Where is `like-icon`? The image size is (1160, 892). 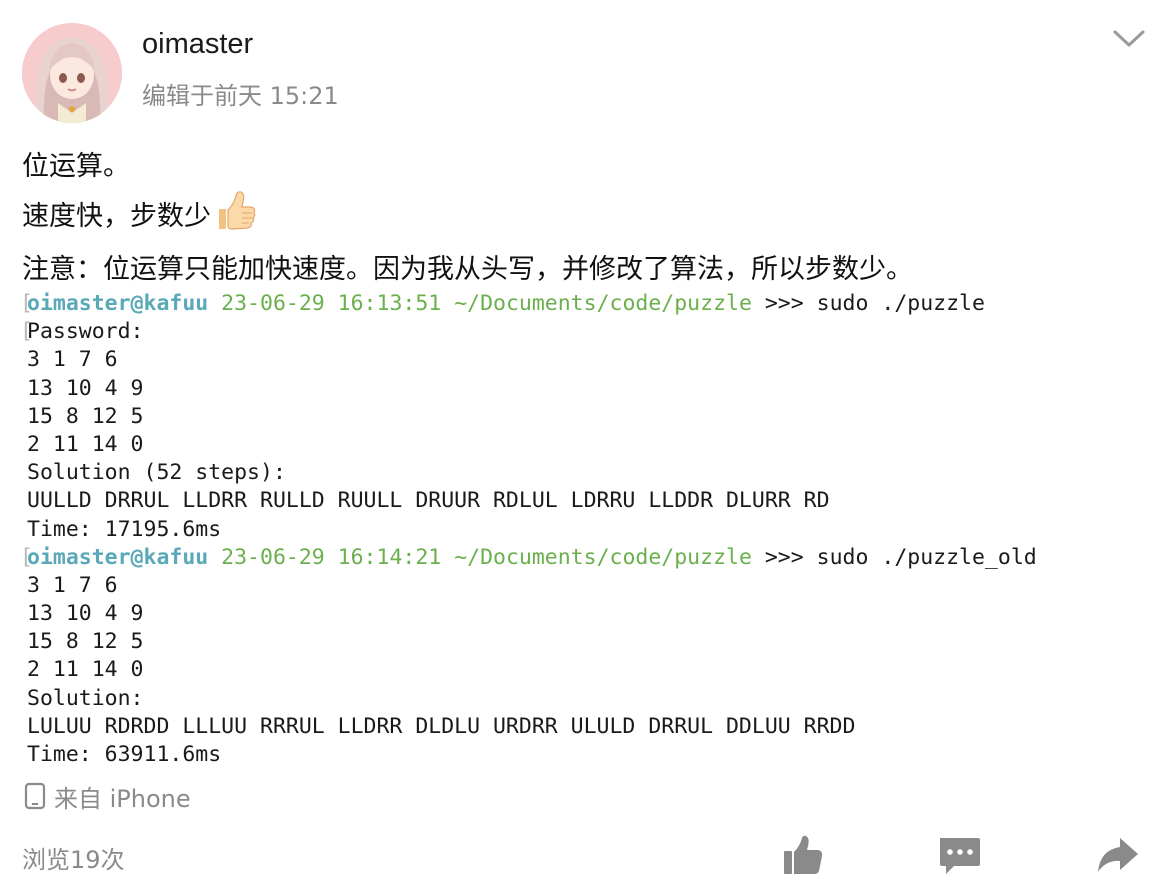
like-icon is located at coordinates (804, 856).